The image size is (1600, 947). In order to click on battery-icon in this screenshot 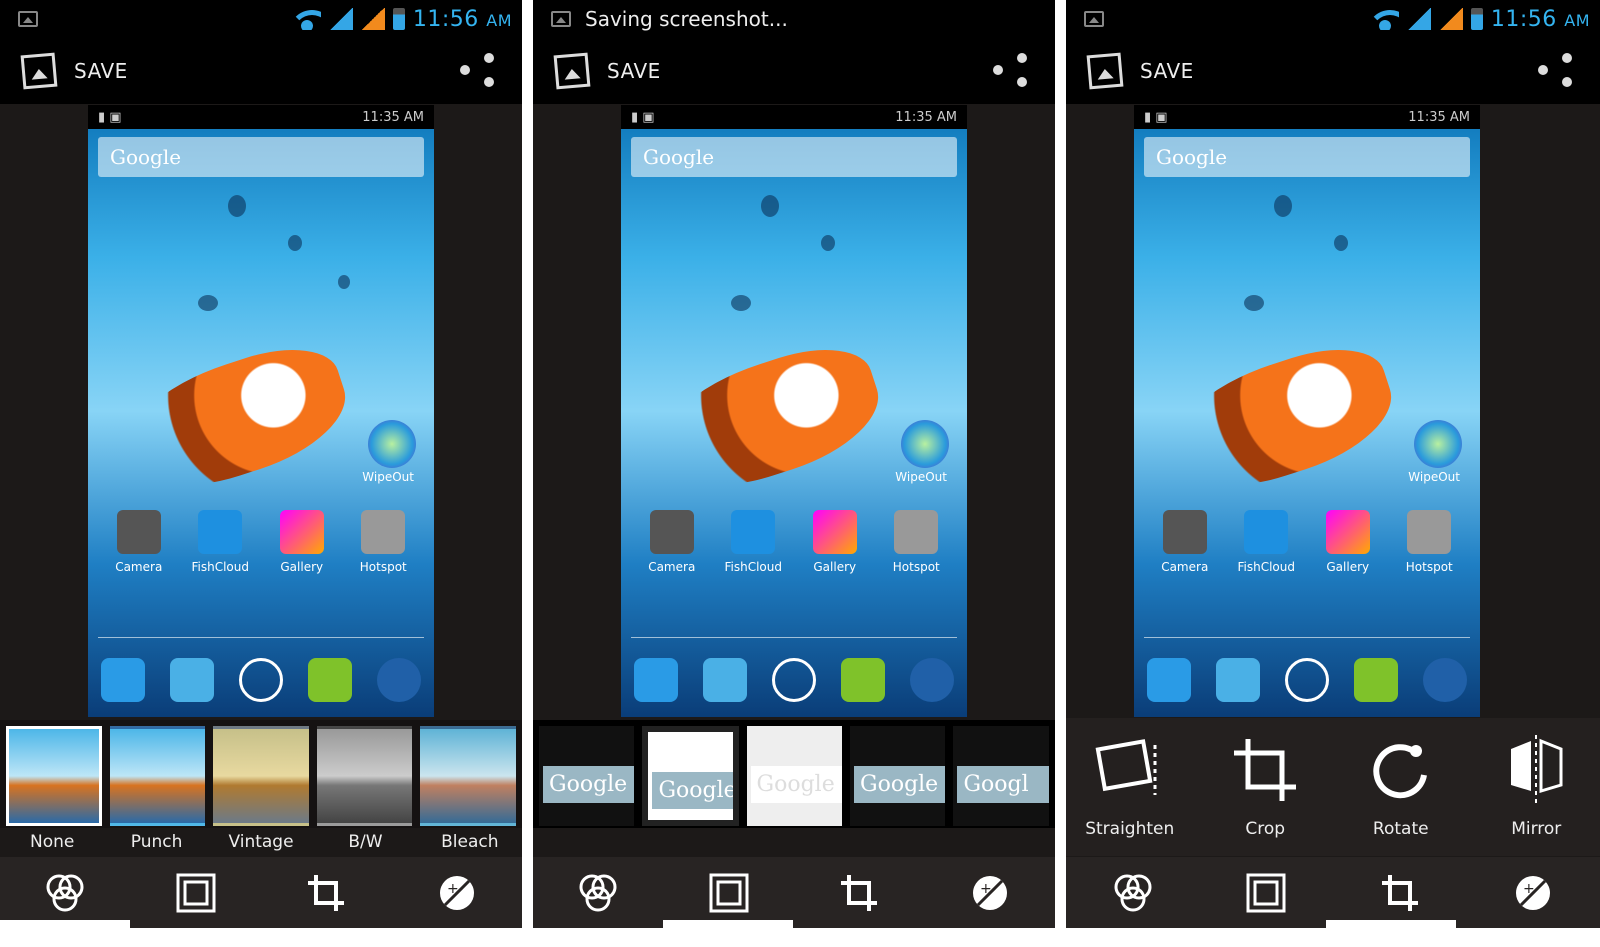, I will do `click(1476, 19)`.